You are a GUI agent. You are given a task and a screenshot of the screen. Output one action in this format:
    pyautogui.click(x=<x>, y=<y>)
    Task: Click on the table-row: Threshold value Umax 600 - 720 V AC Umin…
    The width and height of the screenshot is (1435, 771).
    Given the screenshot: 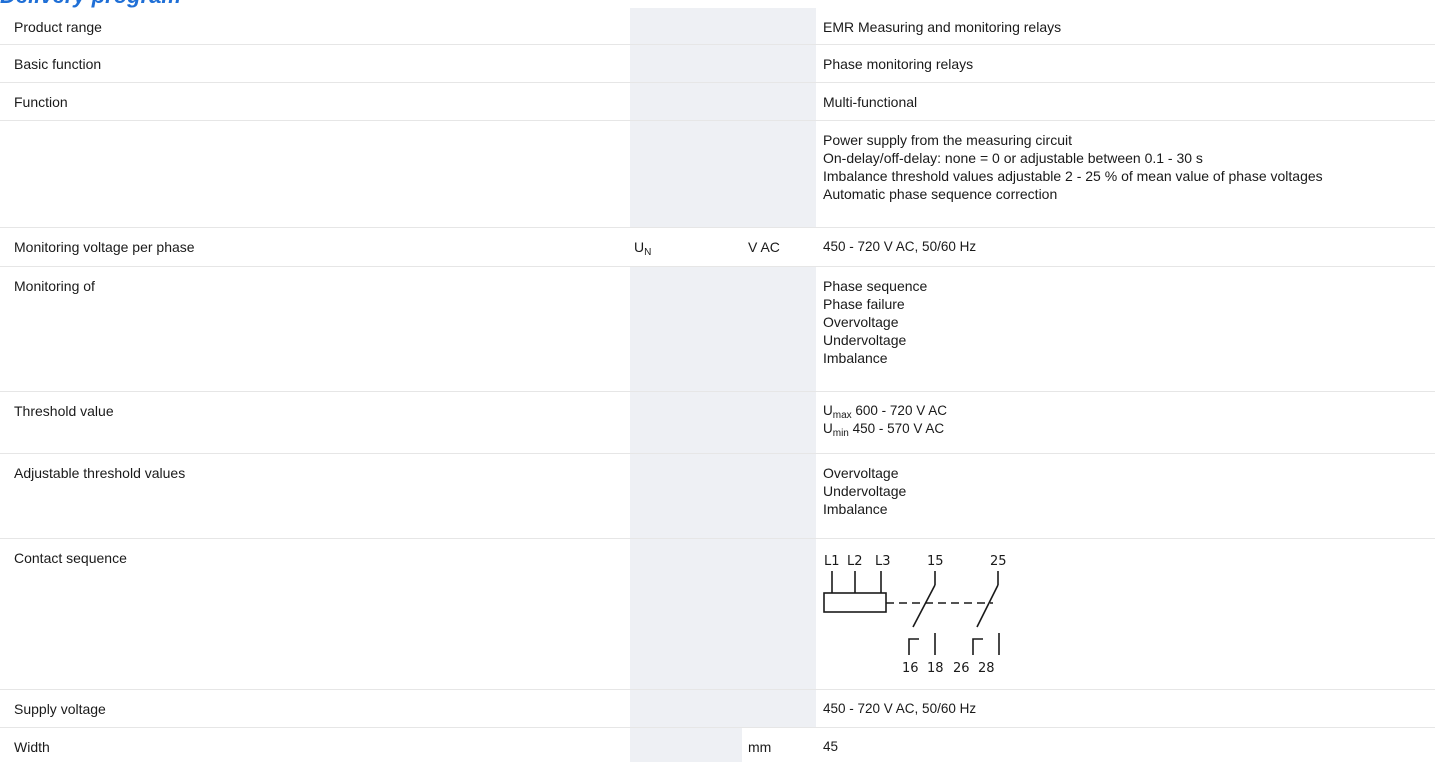 What is the action you would take?
    pyautogui.click(x=717, y=423)
    